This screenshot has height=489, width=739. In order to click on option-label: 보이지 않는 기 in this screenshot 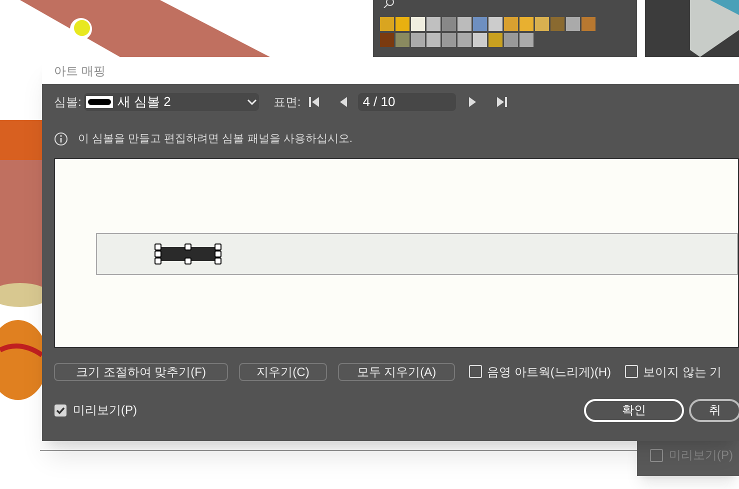, I will do `click(682, 372)`.